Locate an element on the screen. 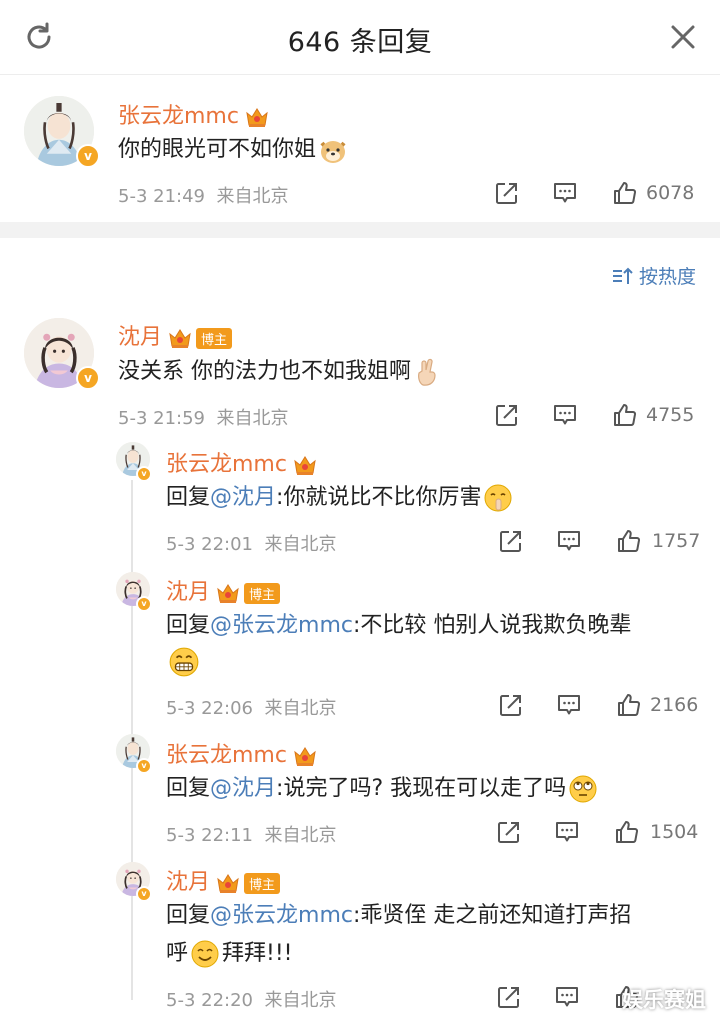  reply-body: :乖贤侄 走之前还知道打声招 is located at coordinates (492, 915).